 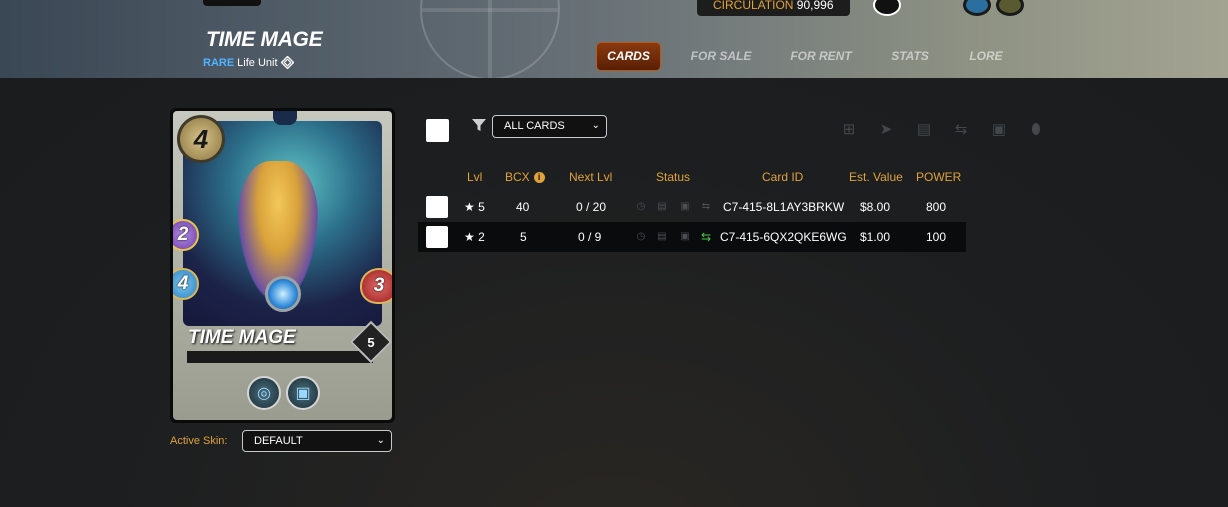 What do you see at coordinates (523, 237) in the screenshot?
I see `cell-bcx: 5` at bounding box center [523, 237].